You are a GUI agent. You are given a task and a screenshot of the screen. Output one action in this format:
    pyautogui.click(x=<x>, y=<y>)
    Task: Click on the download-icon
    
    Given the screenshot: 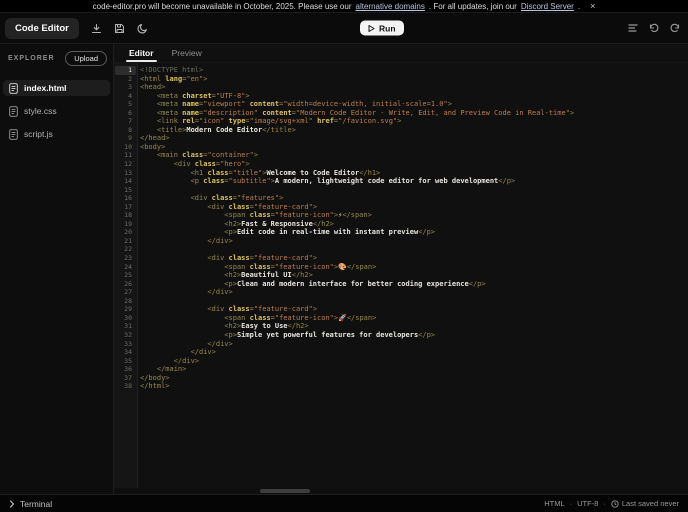 What is the action you would take?
    pyautogui.click(x=96, y=28)
    